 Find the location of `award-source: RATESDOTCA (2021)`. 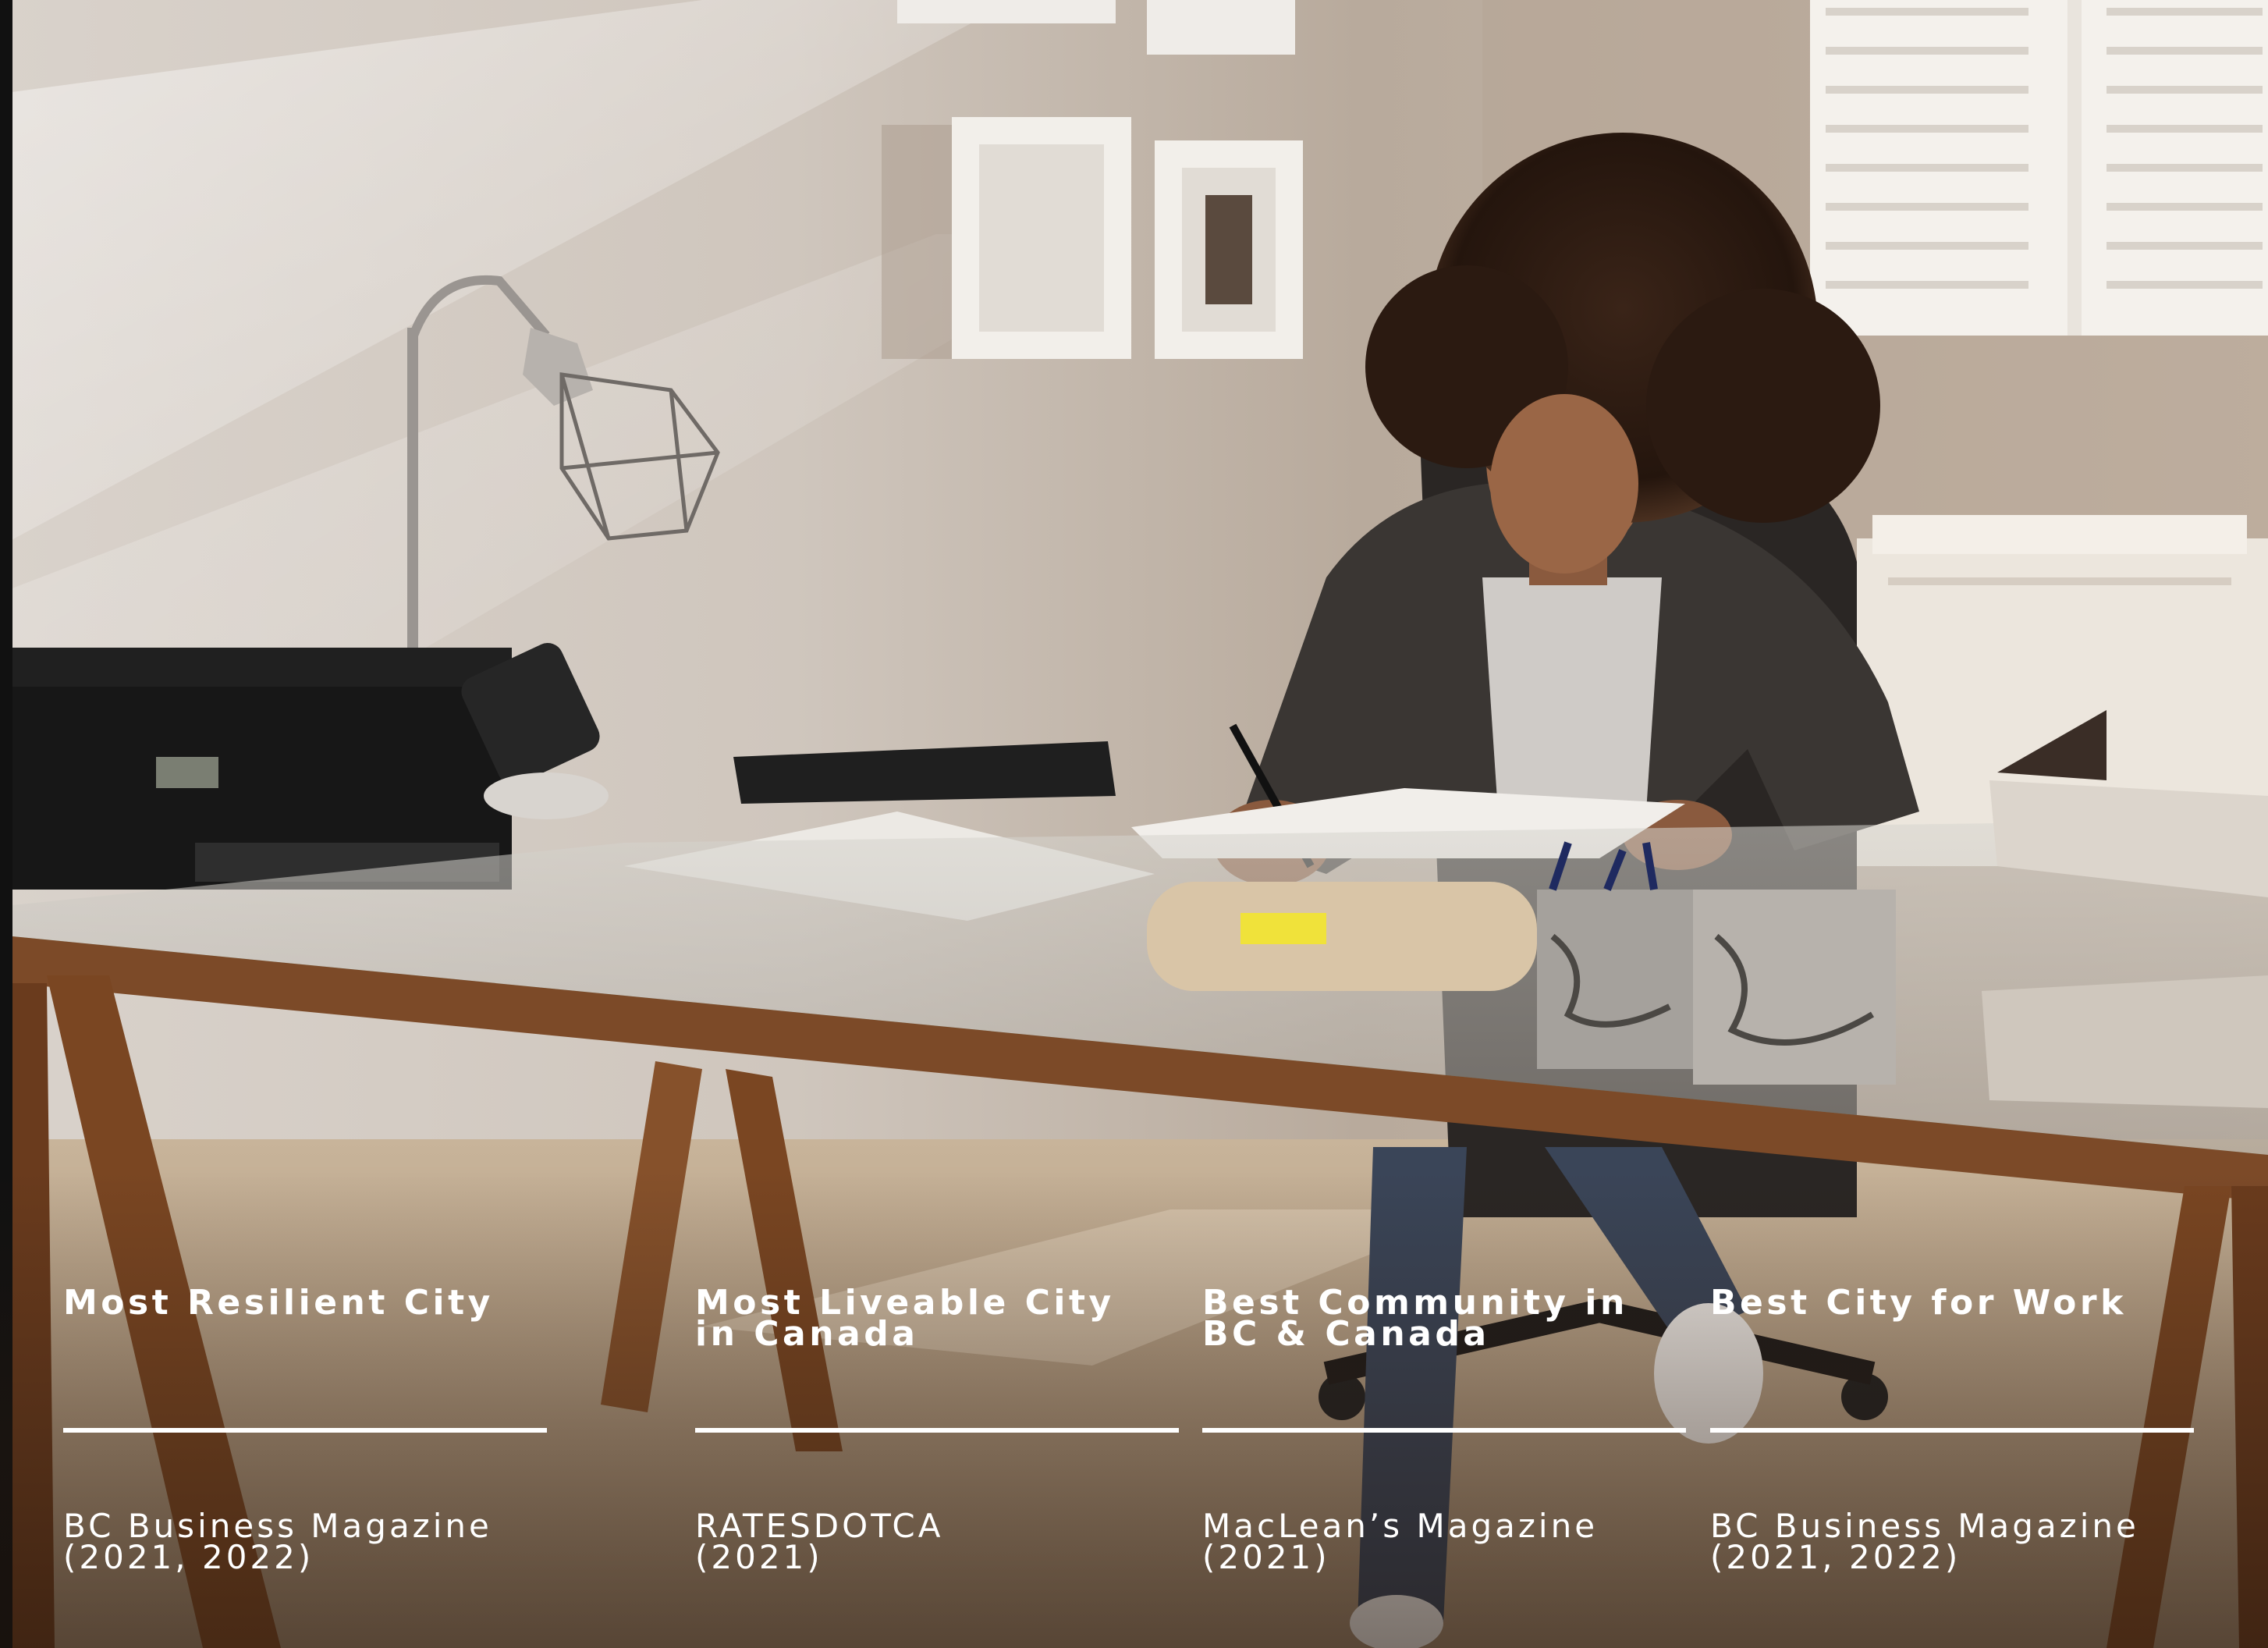

award-source: RATESDOTCA (2021) is located at coordinates (819, 1541).